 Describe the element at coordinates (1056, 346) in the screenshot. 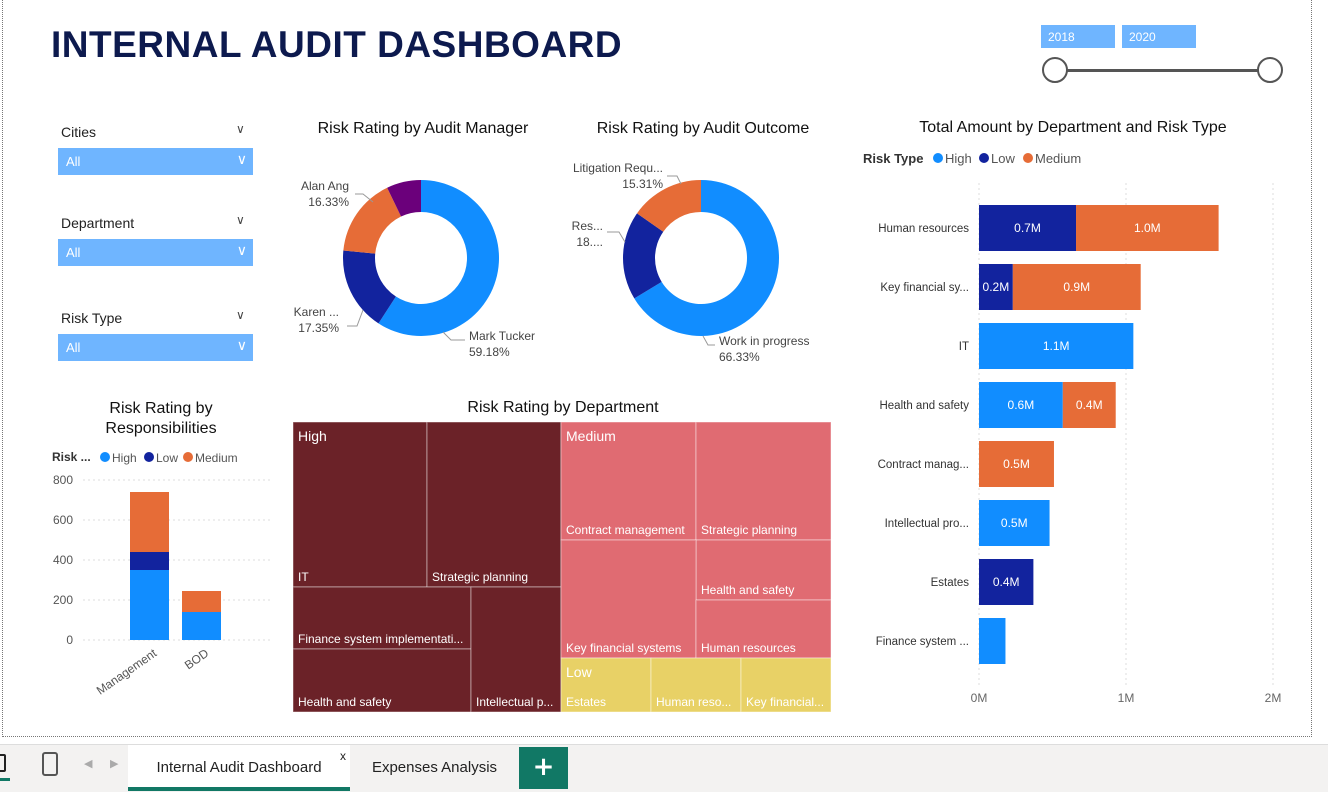

I see `data-label: 1.1M` at that location.